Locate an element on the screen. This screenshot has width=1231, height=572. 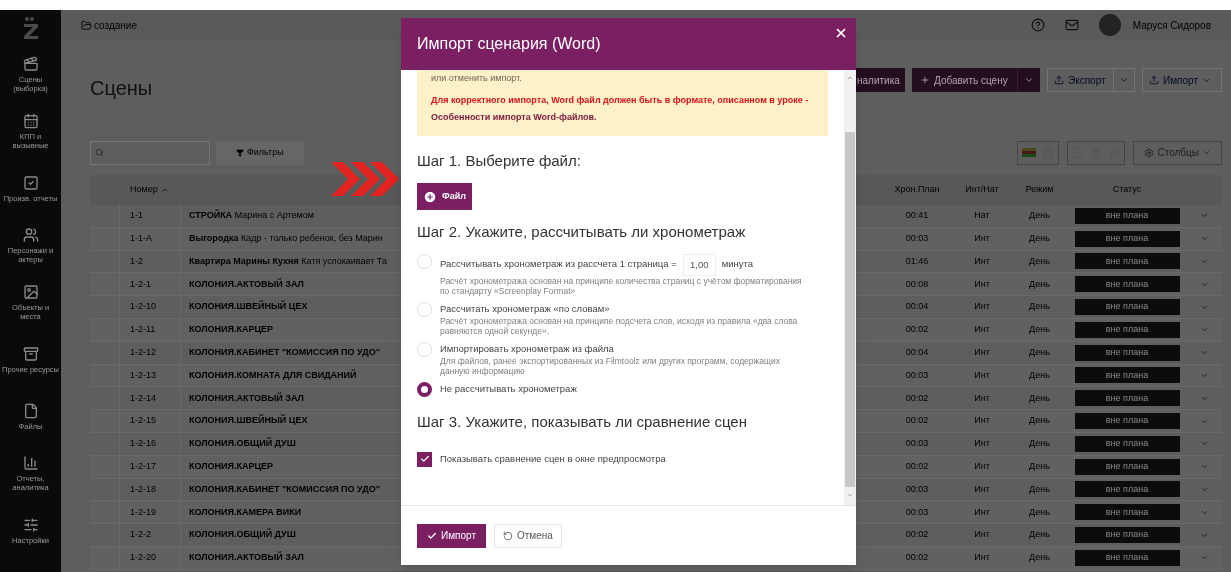
step-heading: Шаг 2. Укажите, рассчитывать ли хронометраж is located at coordinates (582, 232).